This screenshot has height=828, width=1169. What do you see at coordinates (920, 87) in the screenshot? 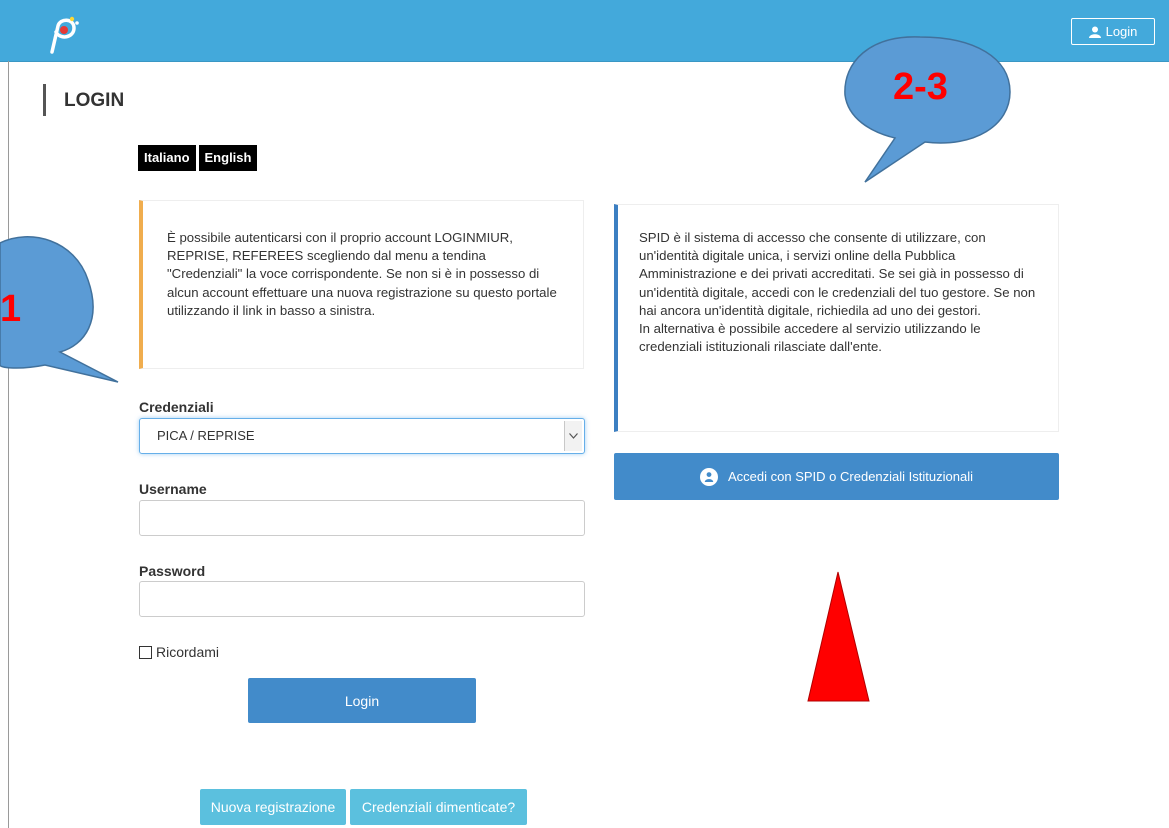
I see `callout-2-label: 2-3` at bounding box center [920, 87].